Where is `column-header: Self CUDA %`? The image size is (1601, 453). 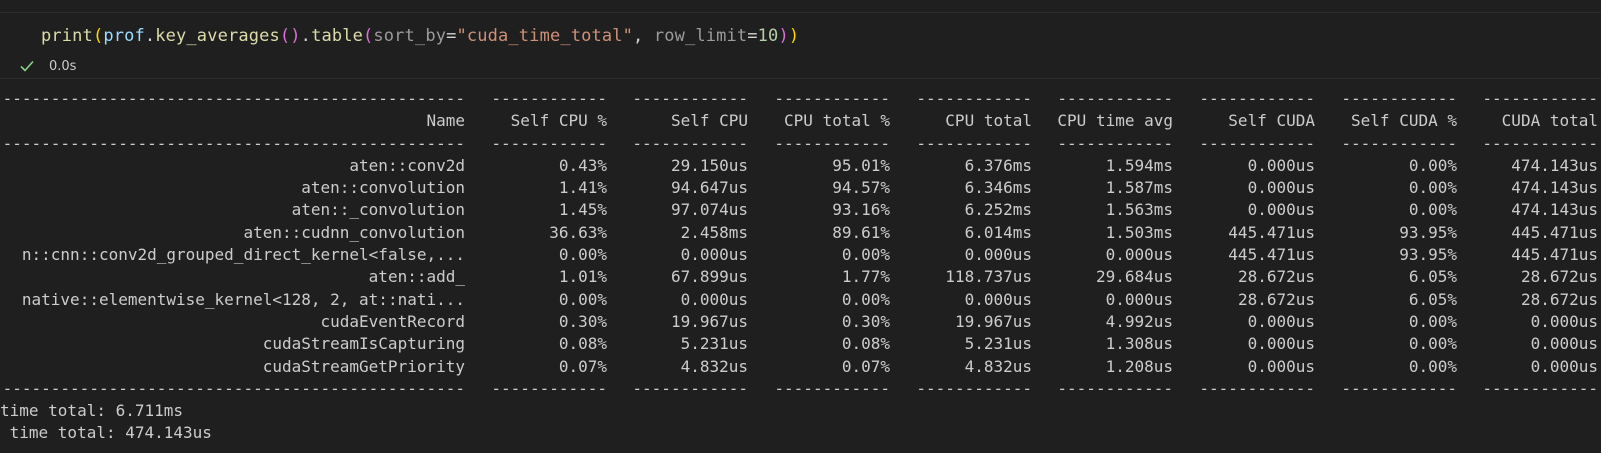
column-header: Self CUDA % is located at coordinates (1404, 121).